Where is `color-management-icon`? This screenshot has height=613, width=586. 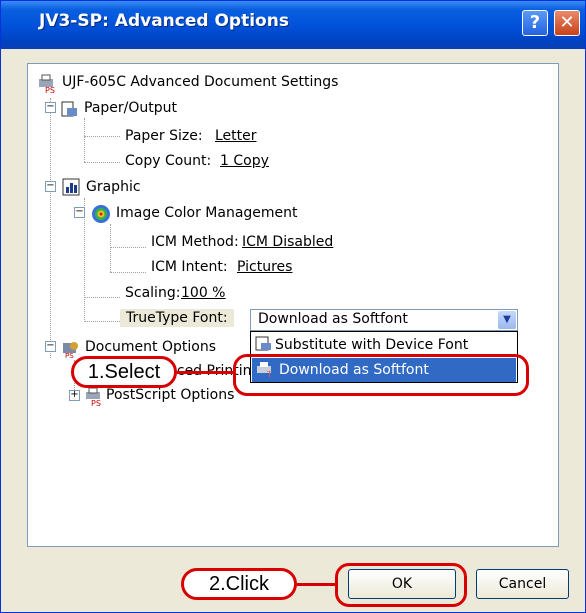 color-management-icon is located at coordinates (100, 213).